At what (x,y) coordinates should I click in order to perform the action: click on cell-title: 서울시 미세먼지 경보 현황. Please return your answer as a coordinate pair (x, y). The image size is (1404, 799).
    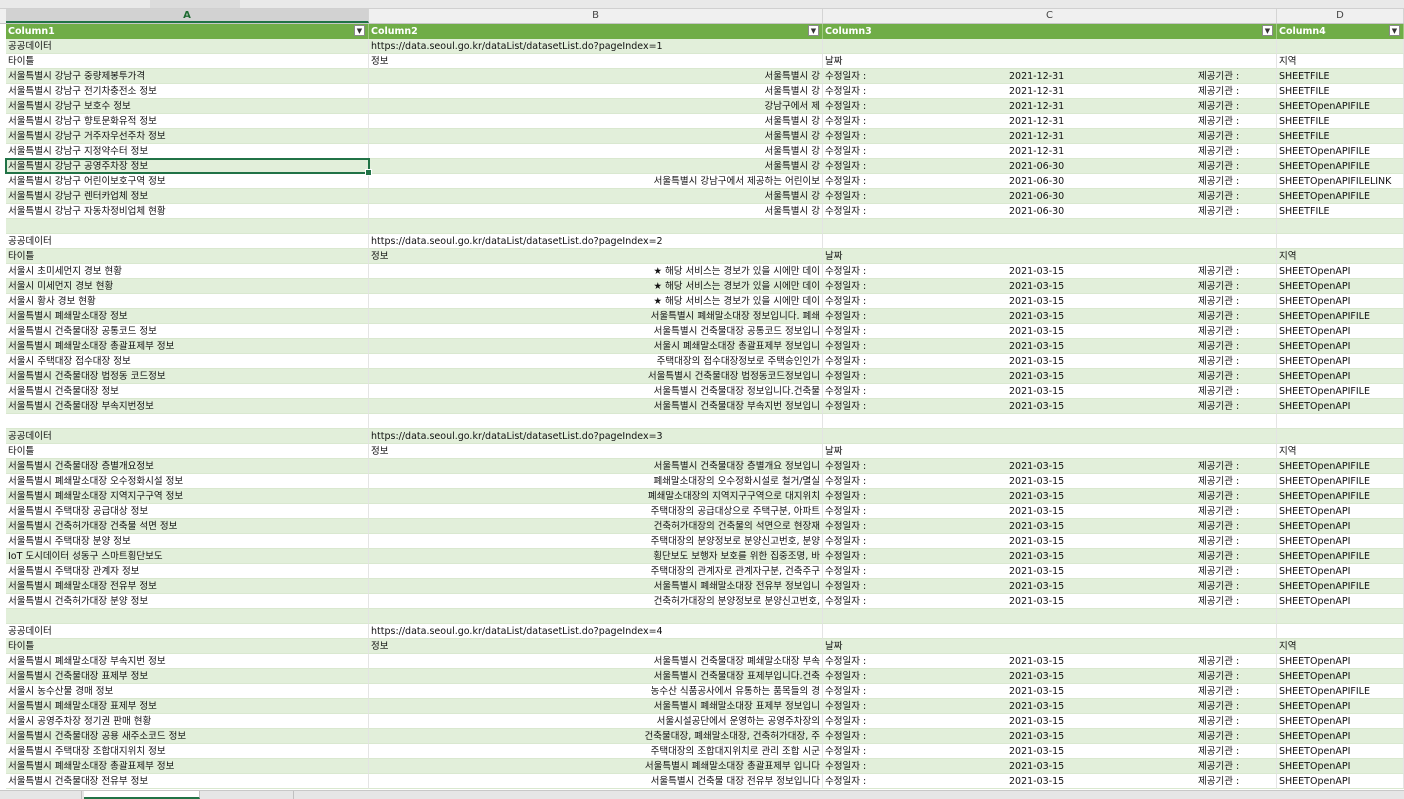
    Looking at the image, I should click on (187, 286).